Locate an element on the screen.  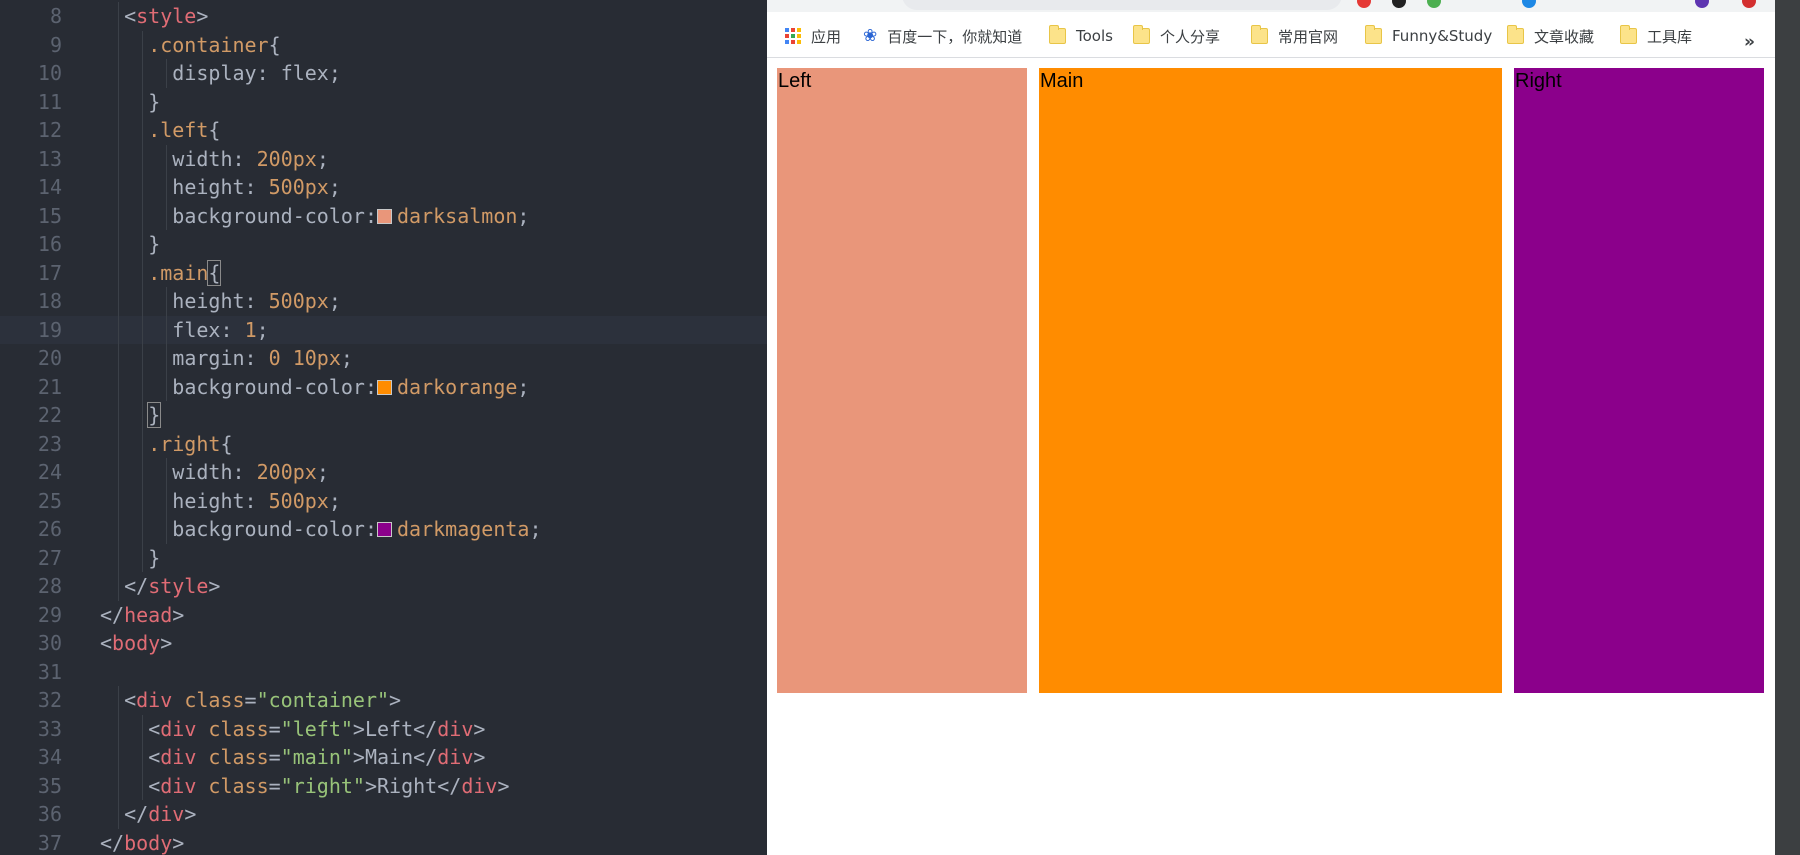
code-token: "container" is located at coordinates (323, 700).